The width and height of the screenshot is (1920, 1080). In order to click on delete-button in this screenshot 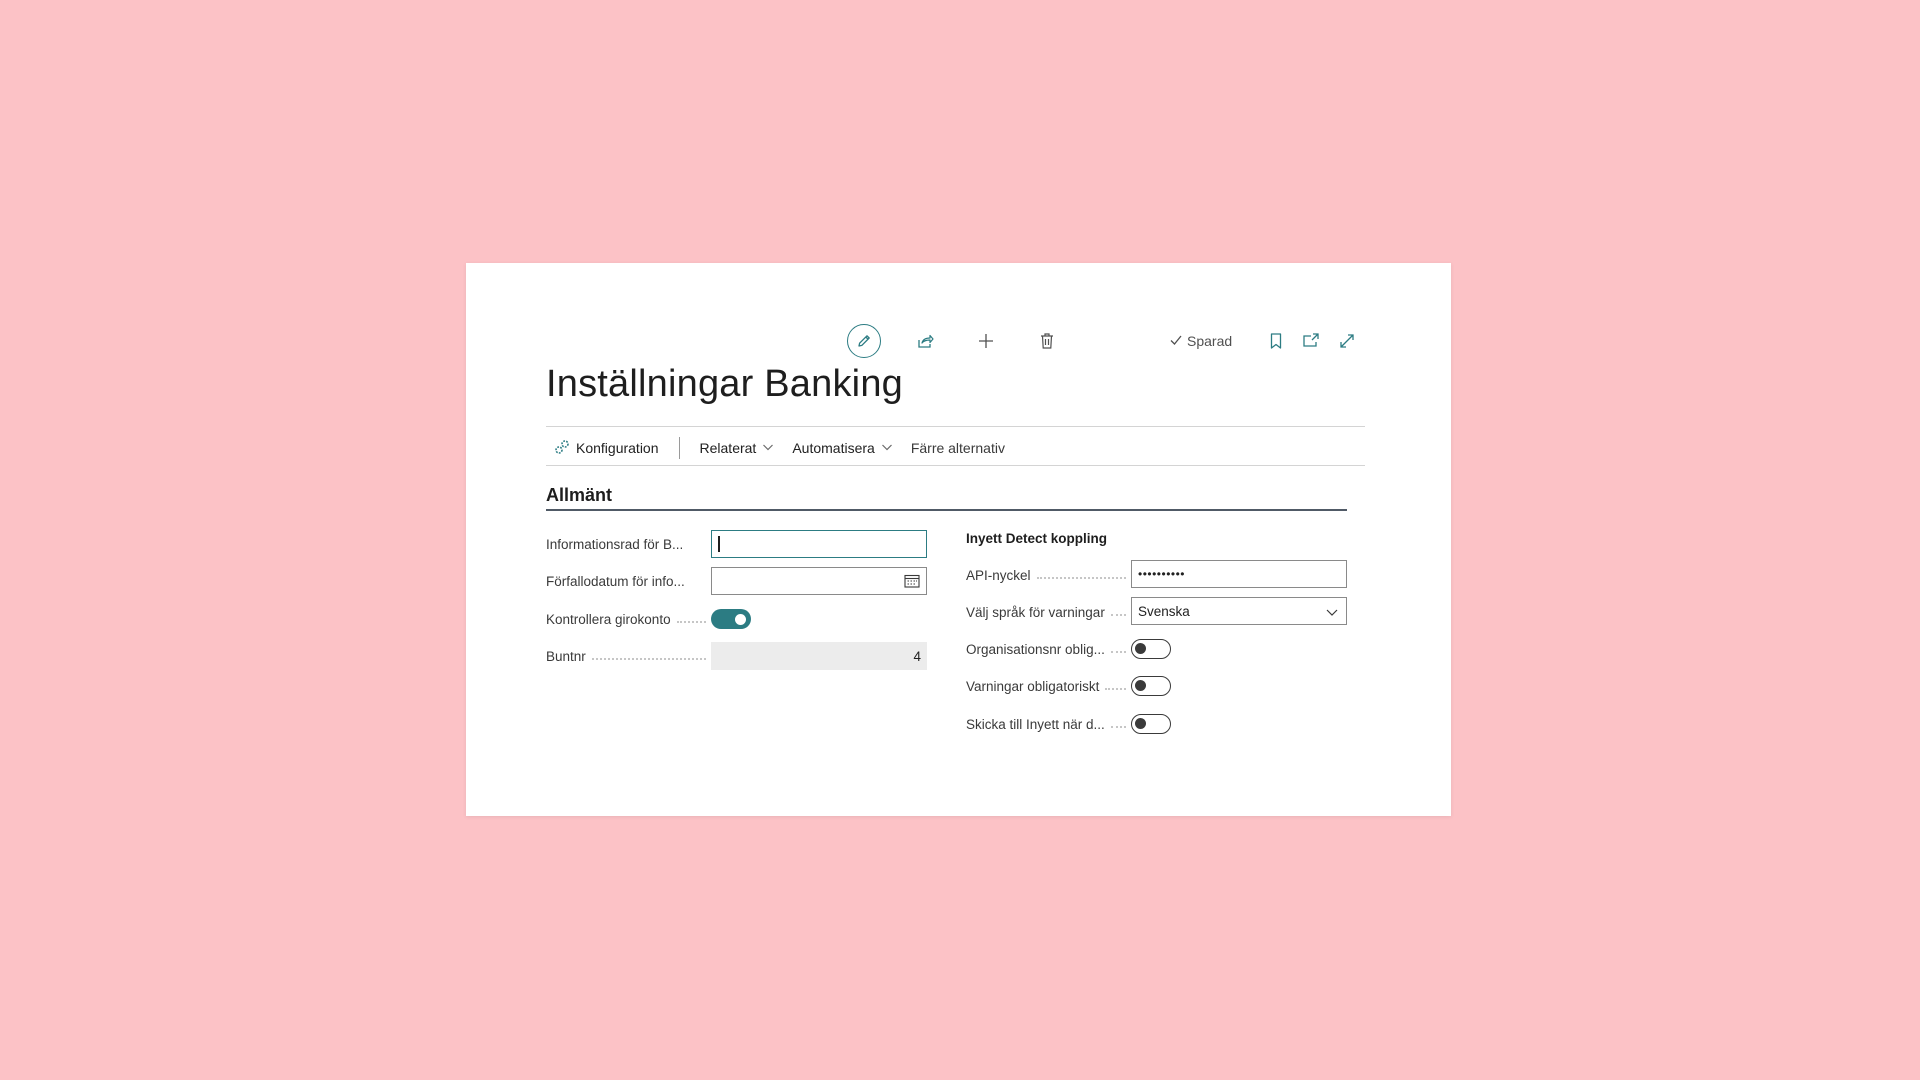, I will do `click(1047, 341)`.